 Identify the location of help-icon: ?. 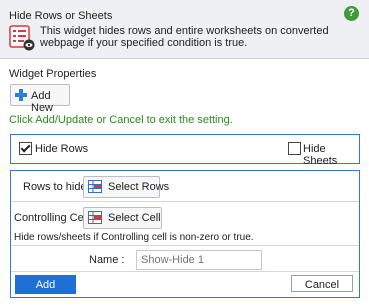
(351, 13).